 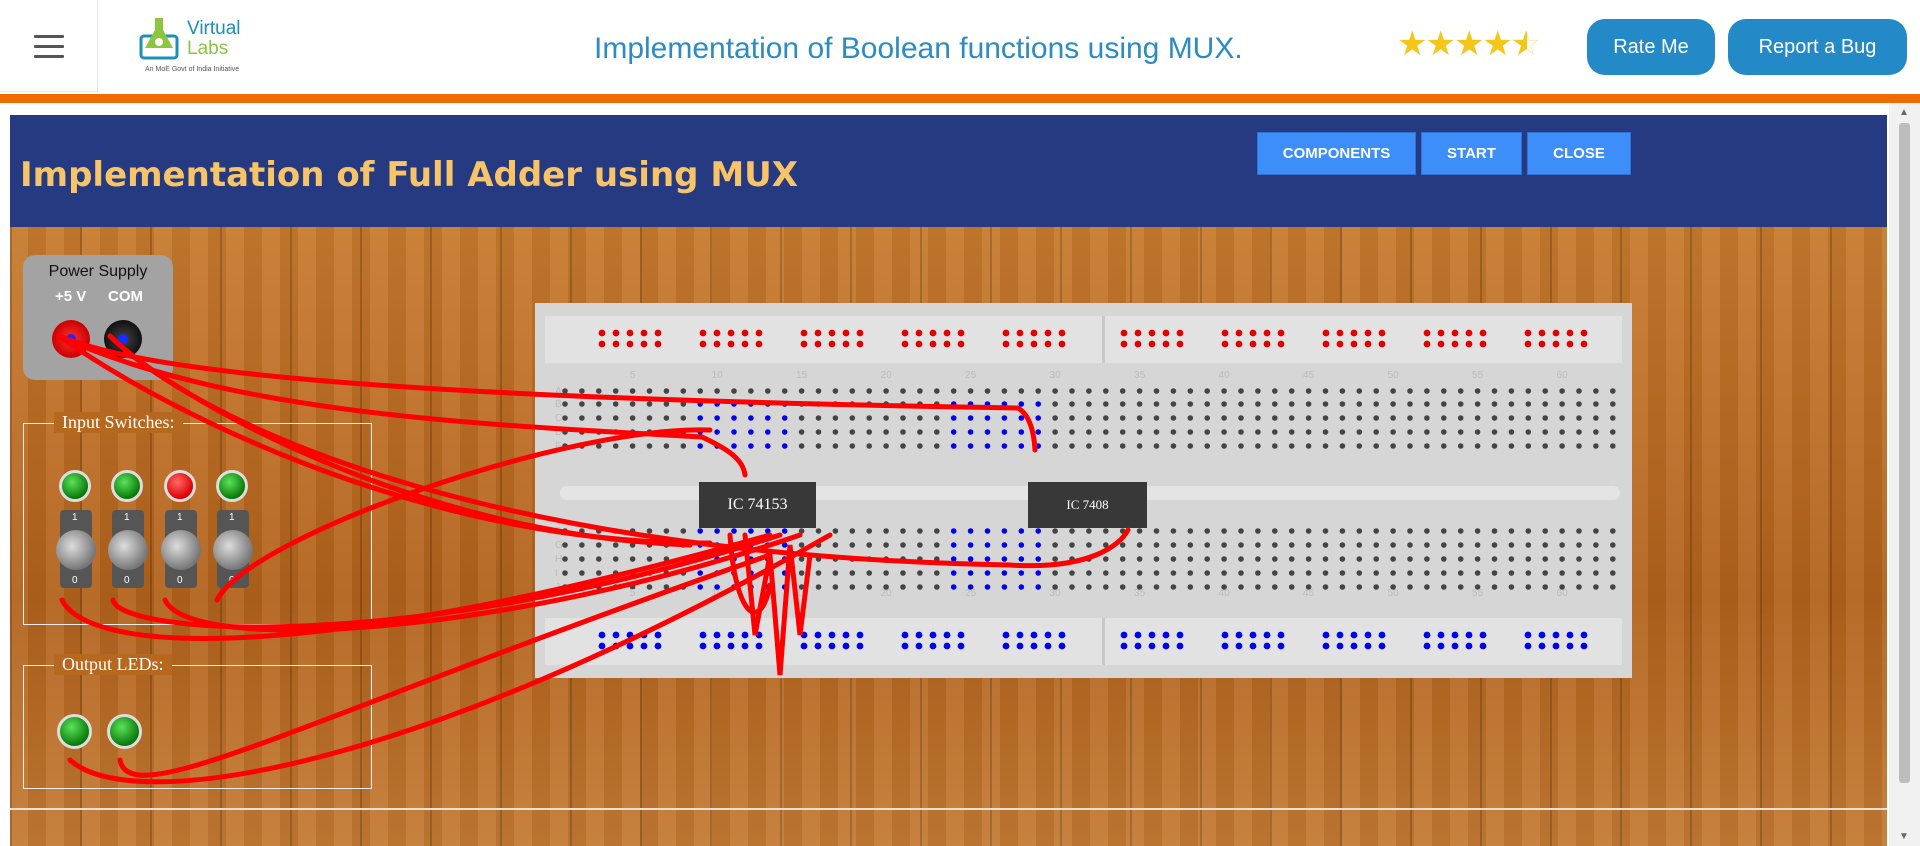 What do you see at coordinates (1336, 153) in the screenshot?
I see `components-button: COMPONENTS` at bounding box center [1336, 153].